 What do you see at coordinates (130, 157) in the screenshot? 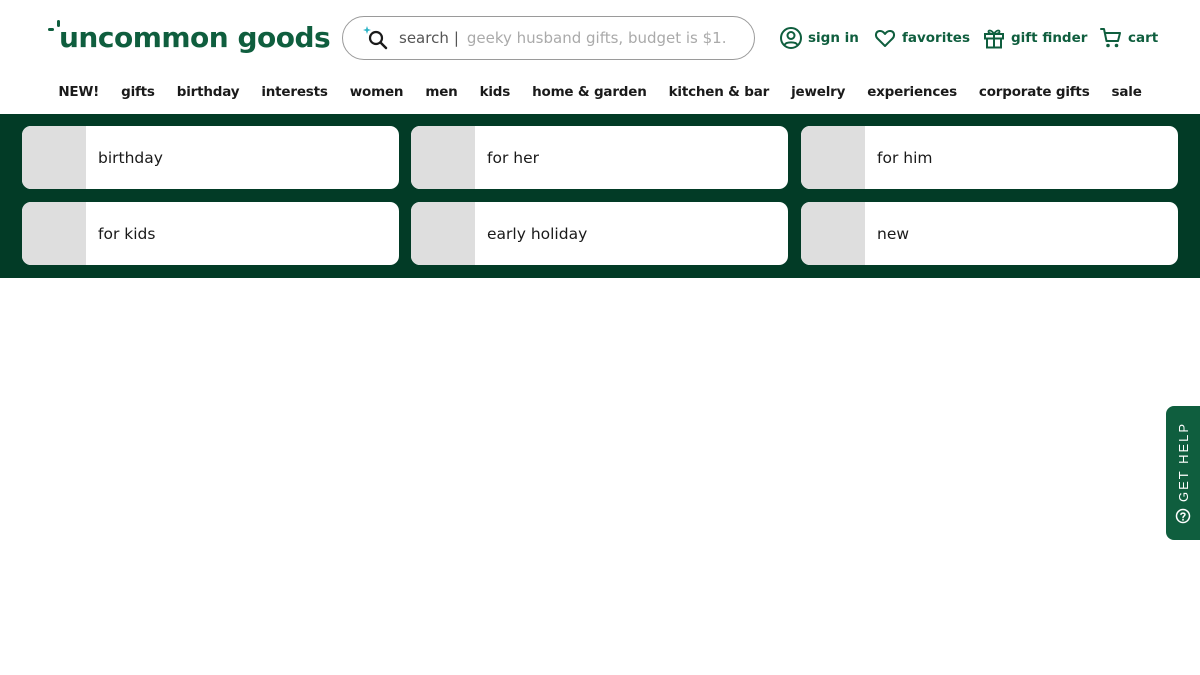
I see `category-label: birthday` at bounding box center [130, 157].